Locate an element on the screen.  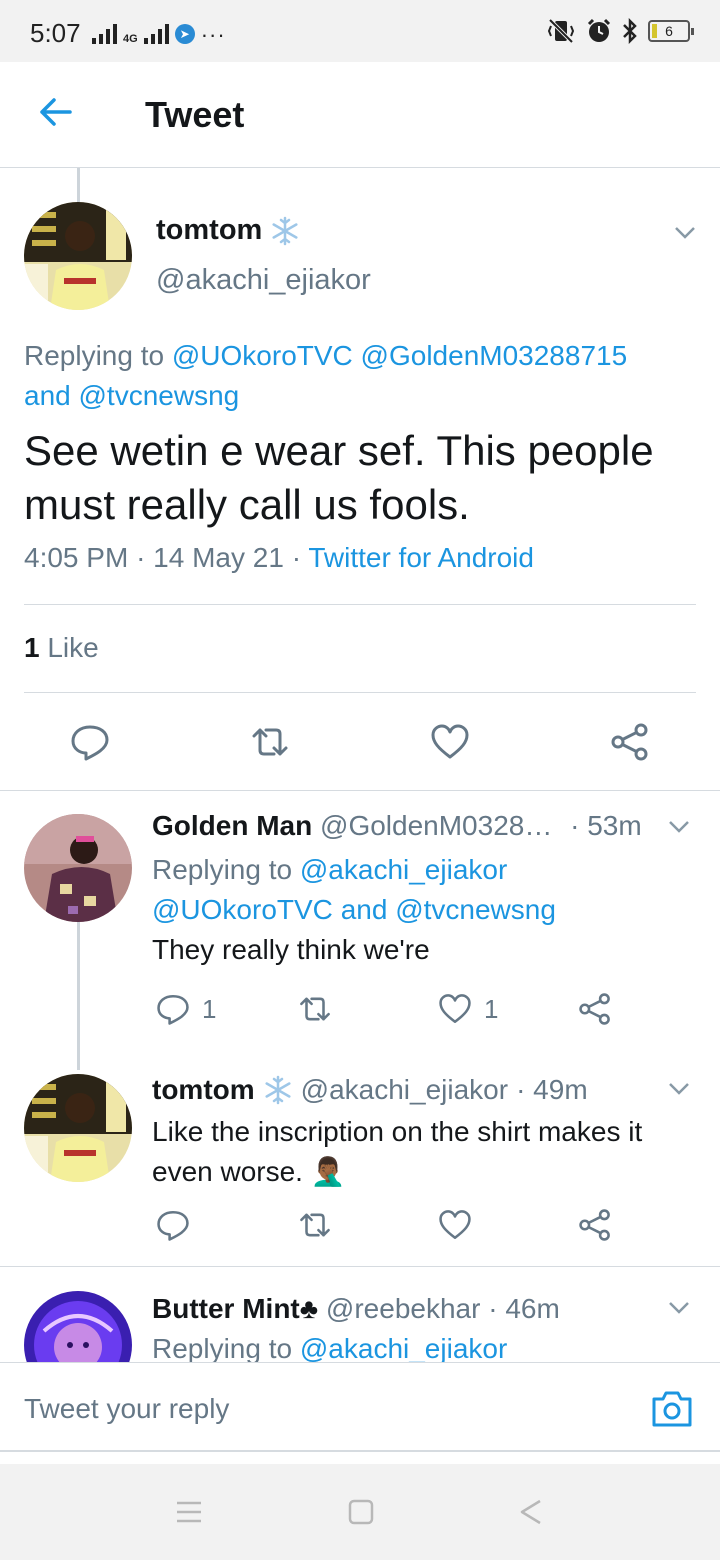
more-notifications-icon: ··· is located at coordinates (213, 34).